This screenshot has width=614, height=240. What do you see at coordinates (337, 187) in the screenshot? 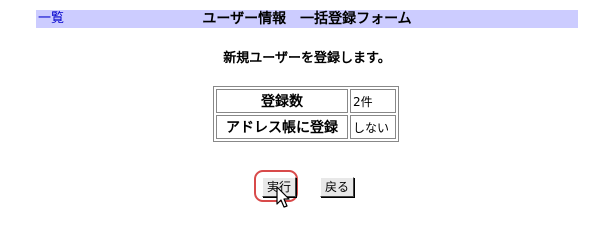
I see `back-button: 戻る` at bounding box center [337, 187].